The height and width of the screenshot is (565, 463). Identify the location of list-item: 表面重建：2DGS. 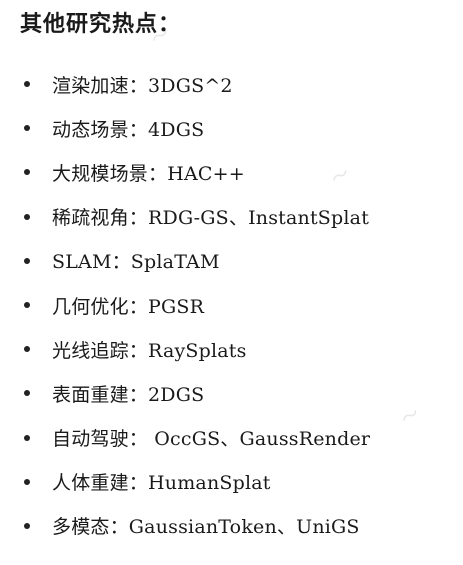
(195, 393).